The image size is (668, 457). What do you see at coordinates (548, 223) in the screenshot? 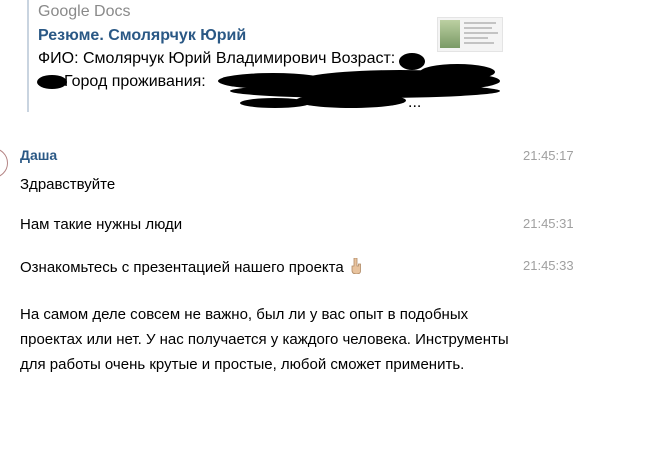
I see `message-time: 21:45:31` at bounding box center [548, 223].